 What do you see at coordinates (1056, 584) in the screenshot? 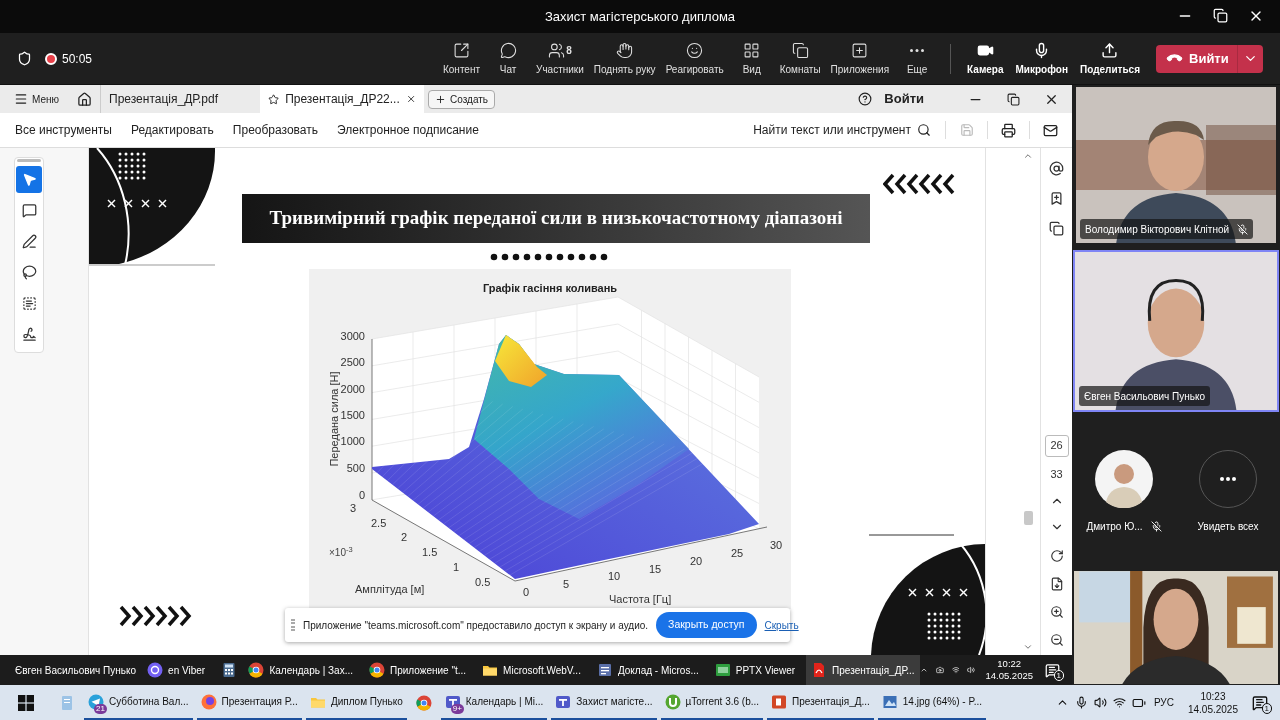
I see `file-icon` at bounding box center [1056, 584].